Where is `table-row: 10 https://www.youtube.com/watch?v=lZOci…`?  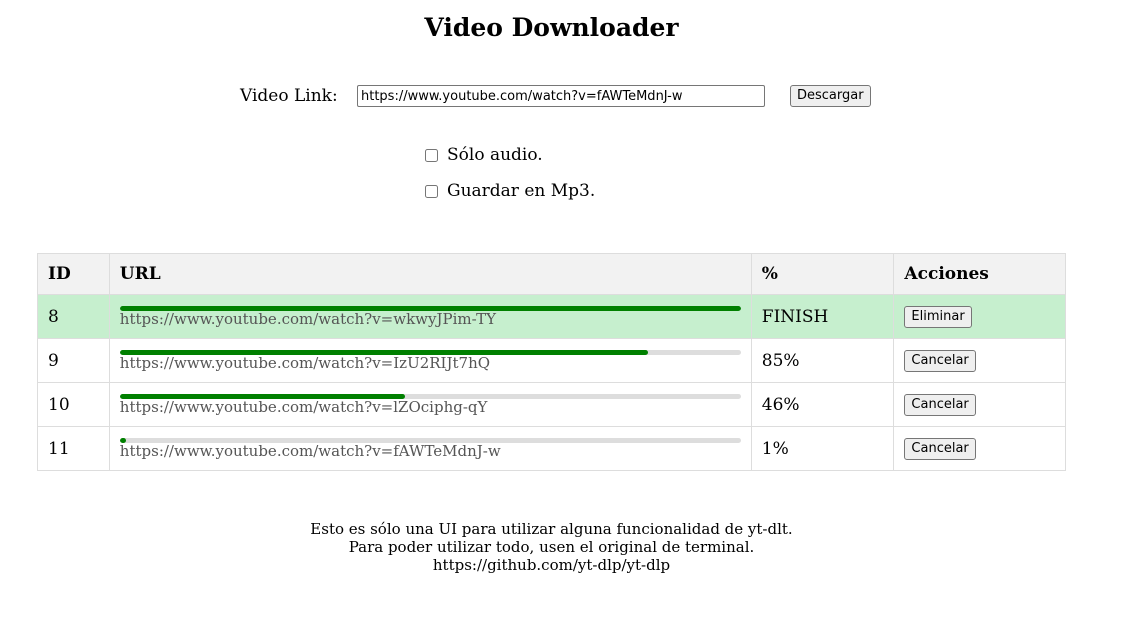
table-row: 10 https://www.youtube.com/watch?v=lZOci… is located at coordinates (551, 404).